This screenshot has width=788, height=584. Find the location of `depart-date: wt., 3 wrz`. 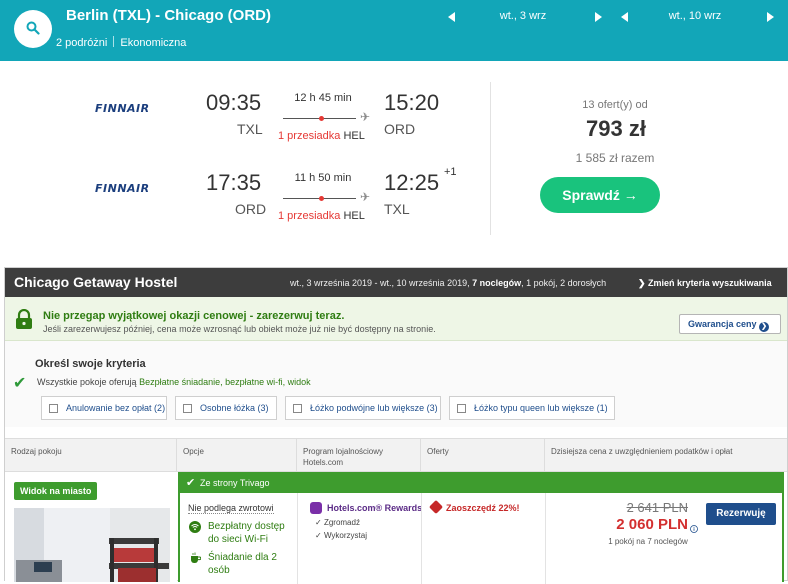

depart-date: wt., 3 wrz is located at coordinates (523, 16).